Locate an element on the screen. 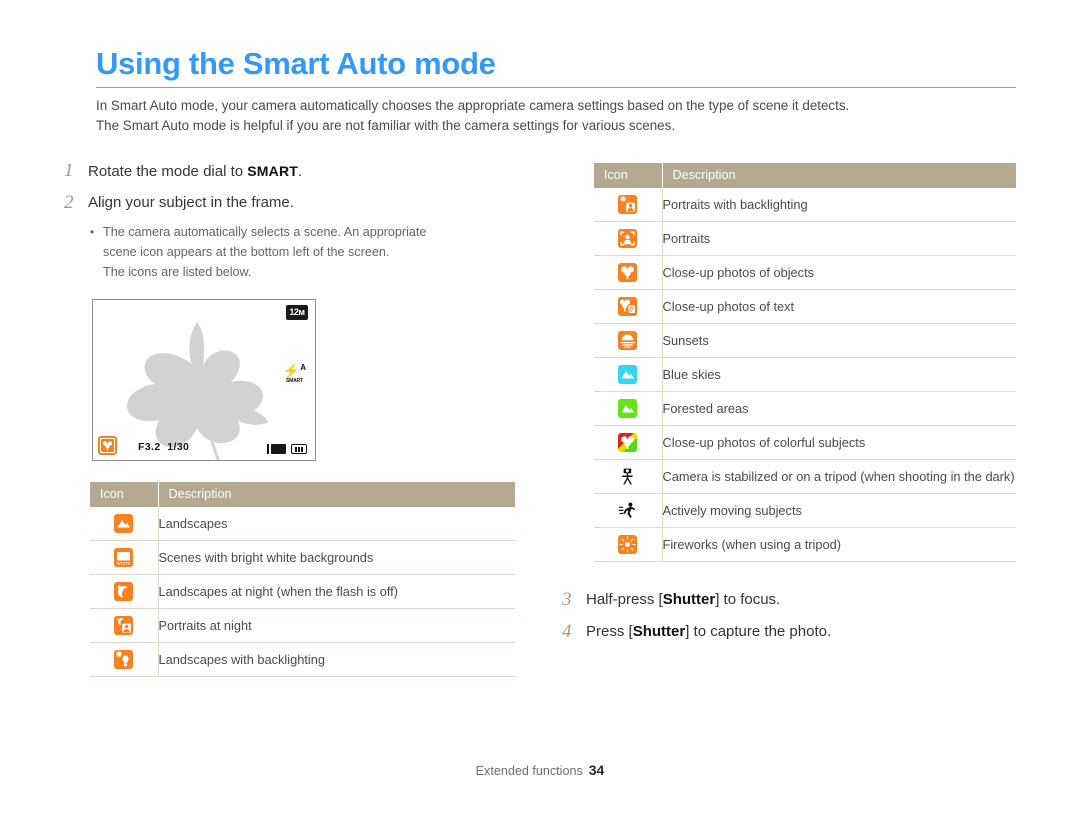 This screenshot has height=815, width=1080. table-row: Portraits at night is located at coordinates (302, 625).